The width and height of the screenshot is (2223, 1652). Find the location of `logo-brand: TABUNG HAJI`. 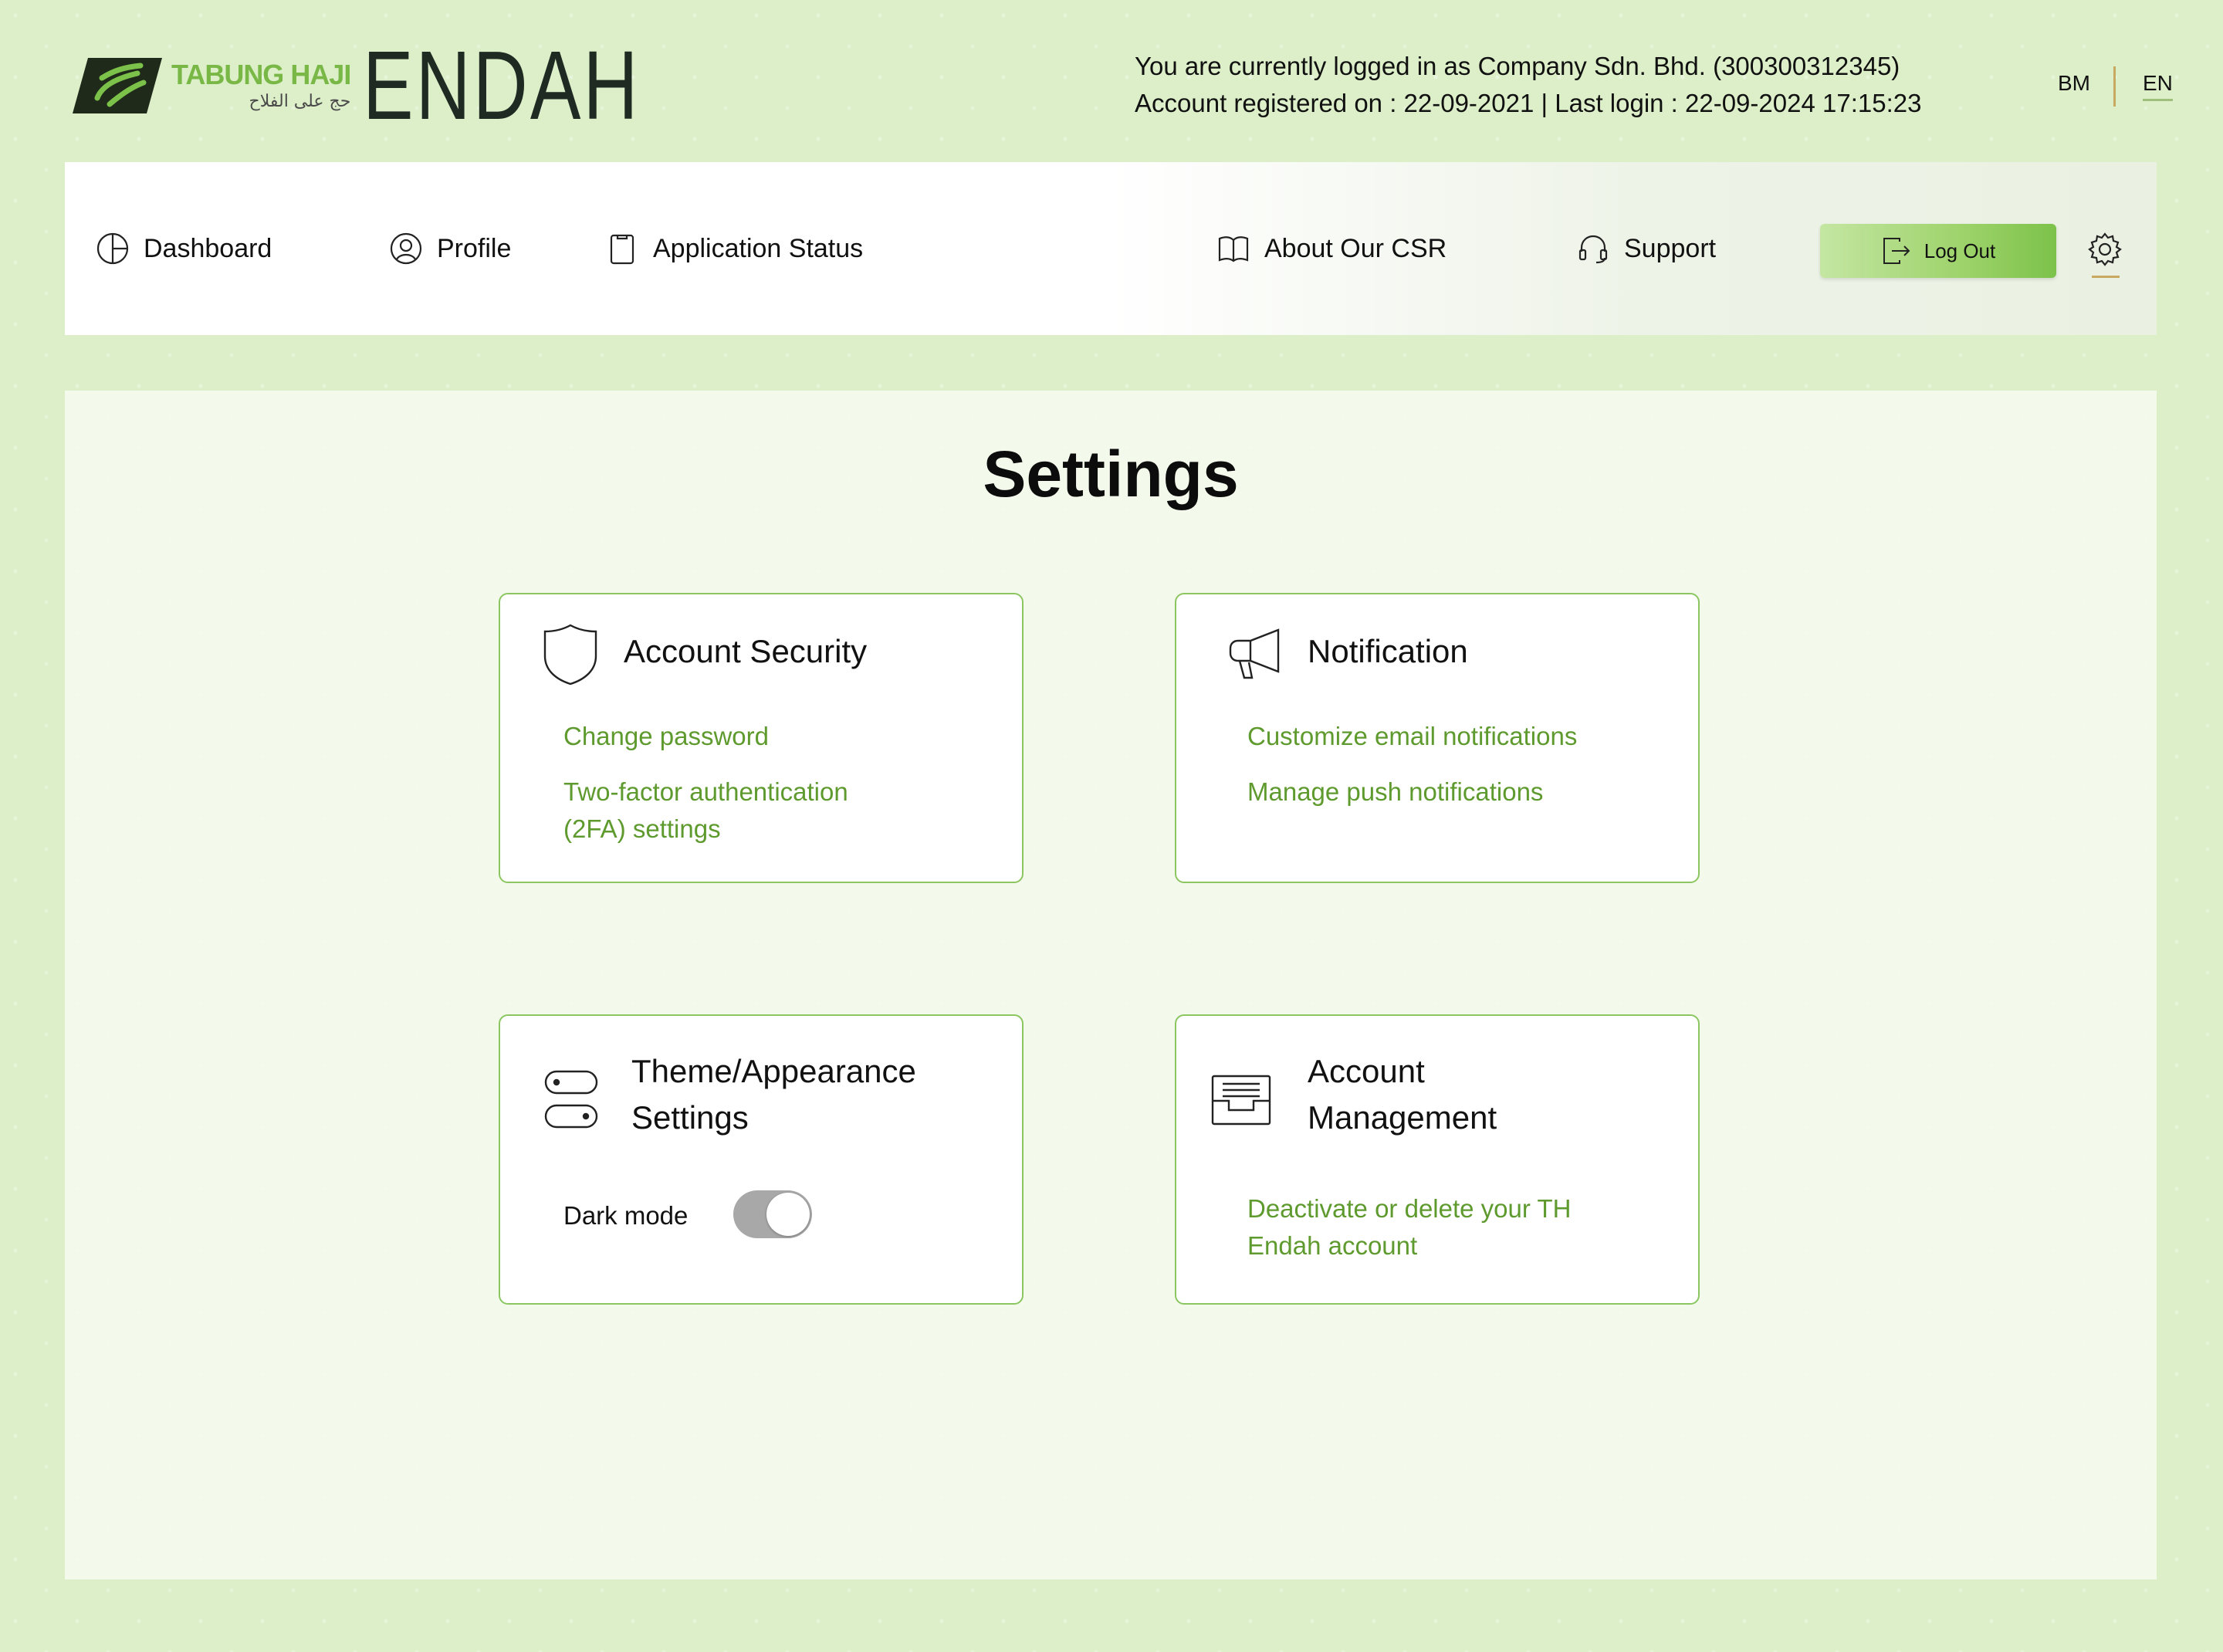

logo-brand: TABUNG HAJI is located at coordinates (261, 74).